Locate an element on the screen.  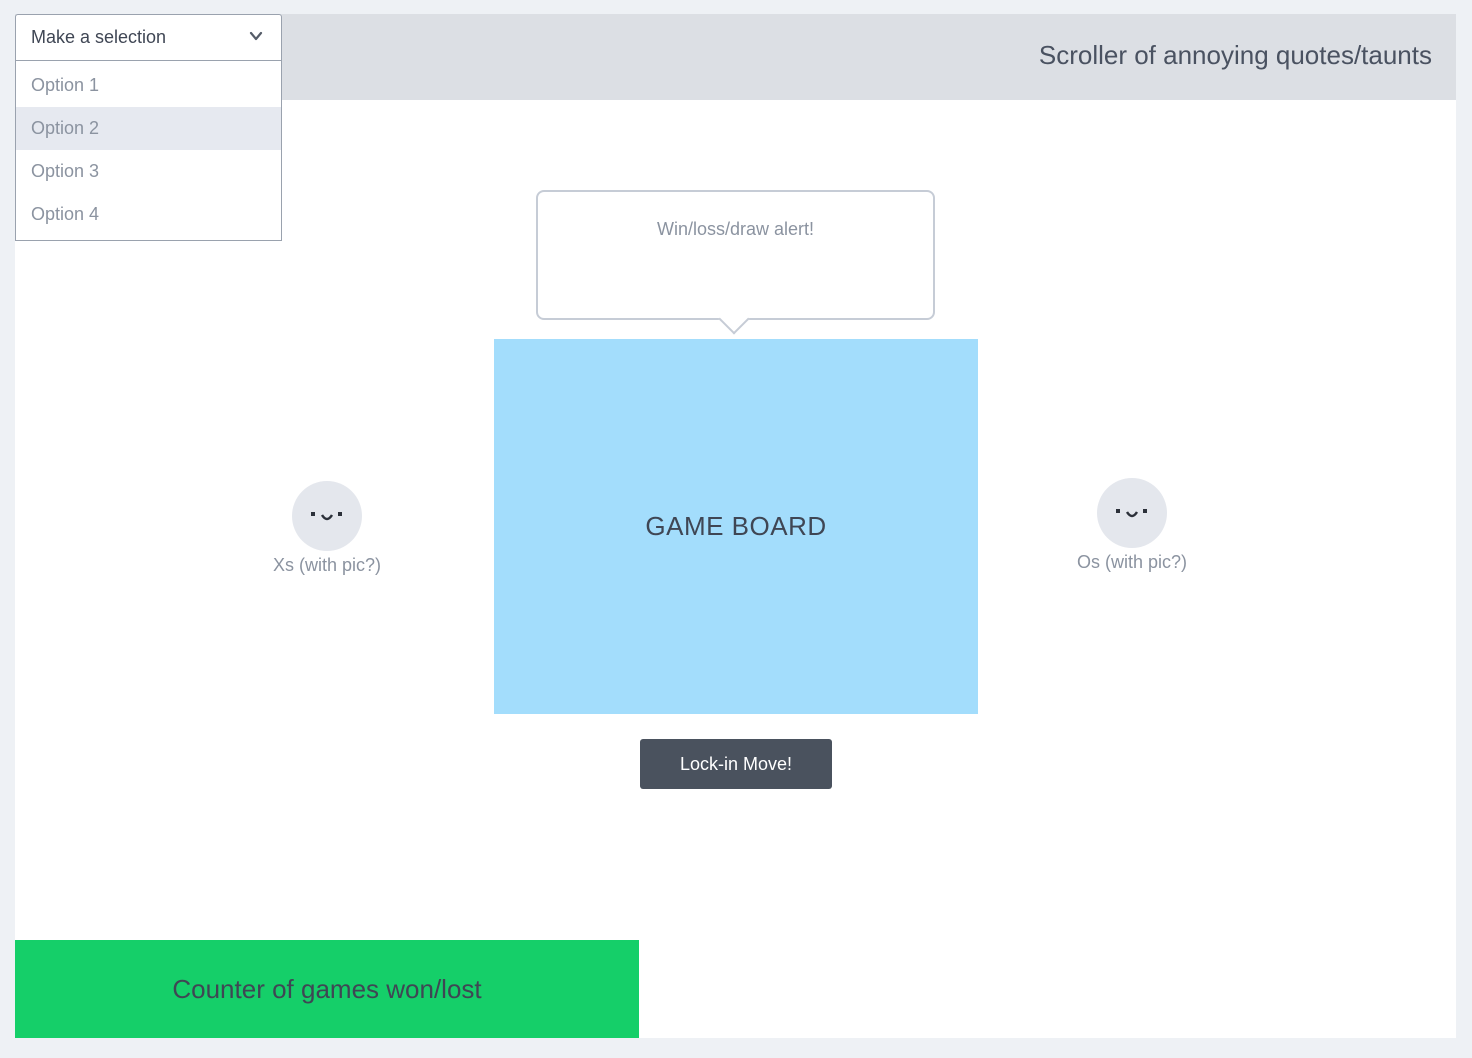
dropdown-option-3: Option 3 is located at coordinates (148, 171).